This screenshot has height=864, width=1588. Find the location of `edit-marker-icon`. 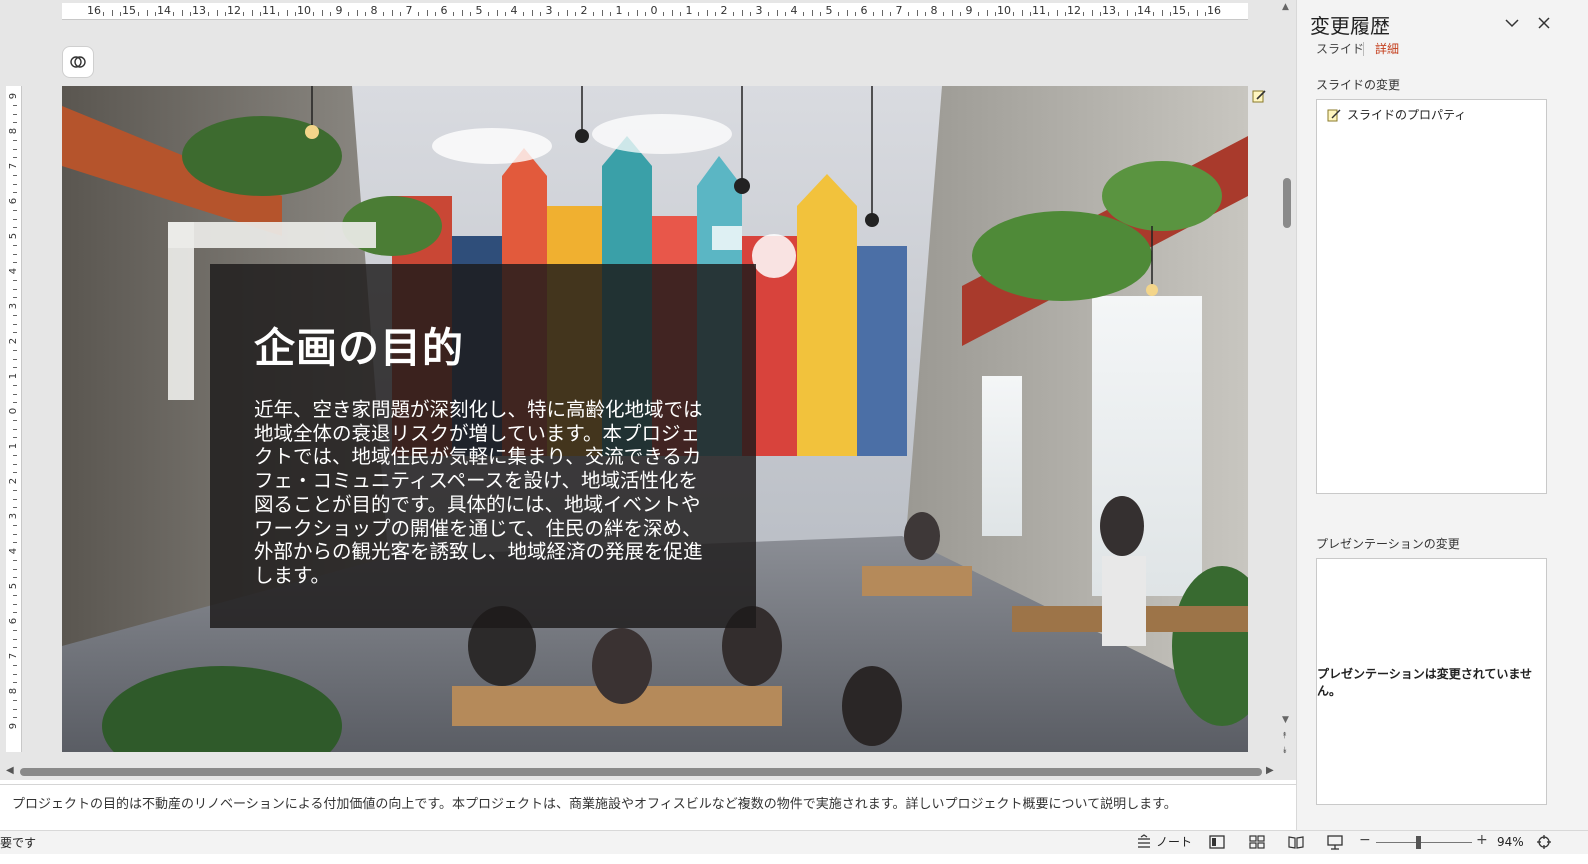

edit-marker-icon is located at coordinates (1259, 96).